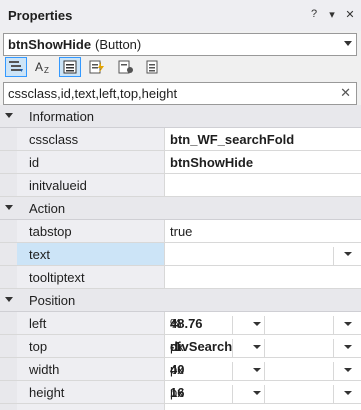 This screenshot has height=410, width=361. Describe the element at coordinates (201, 346) in the screenshot. I see `anchor-select: divSearch` at that location.